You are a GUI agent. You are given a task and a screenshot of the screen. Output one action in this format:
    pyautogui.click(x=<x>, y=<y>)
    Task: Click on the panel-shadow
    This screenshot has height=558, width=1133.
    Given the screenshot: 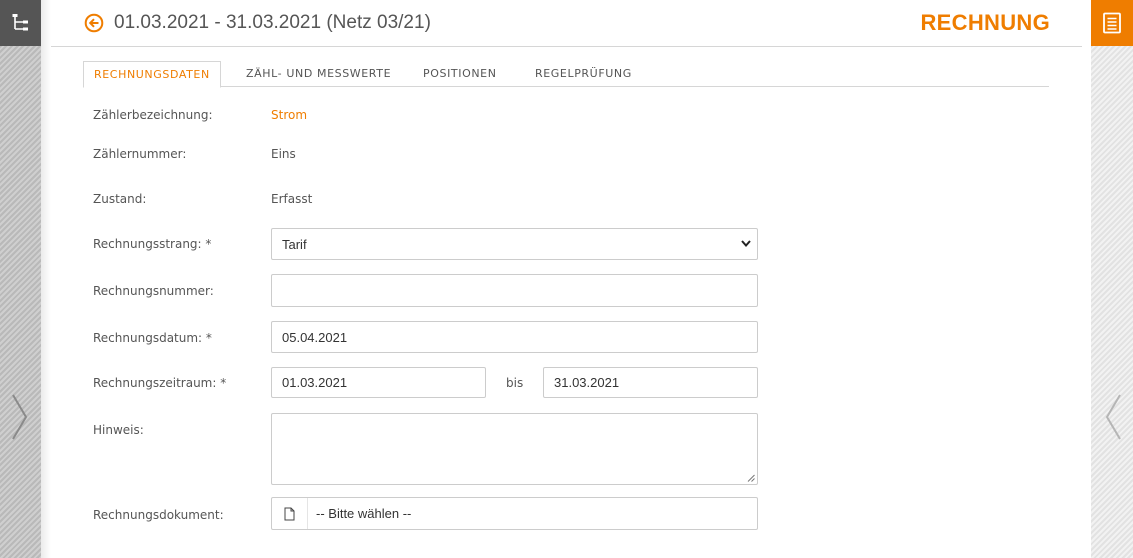 What is the action you would take?
    pyautogui.click(x=46, y=279)
    